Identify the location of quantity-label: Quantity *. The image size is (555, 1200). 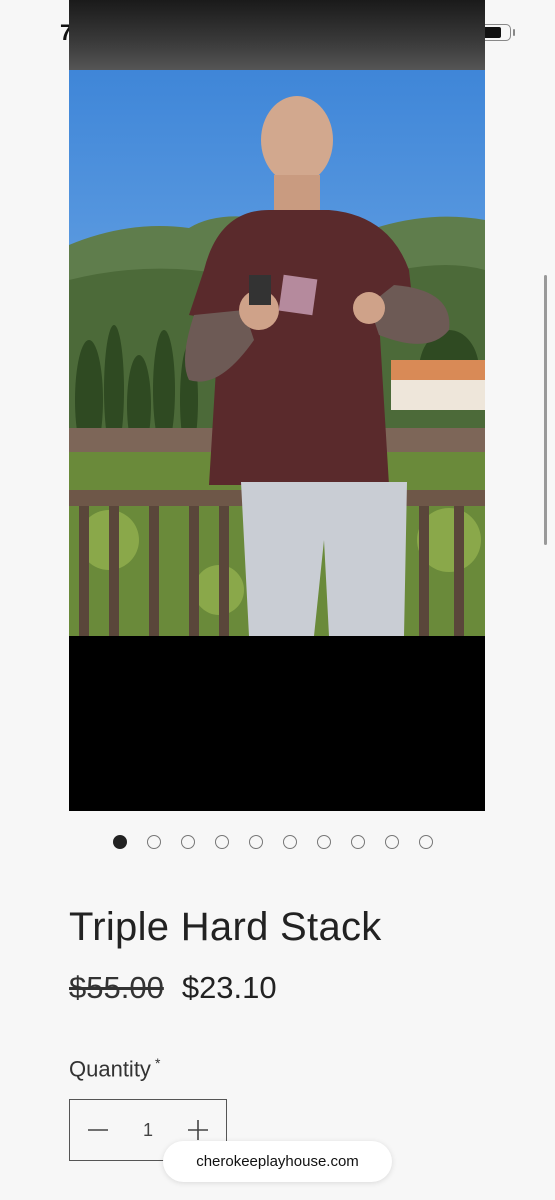
(114, 1068).